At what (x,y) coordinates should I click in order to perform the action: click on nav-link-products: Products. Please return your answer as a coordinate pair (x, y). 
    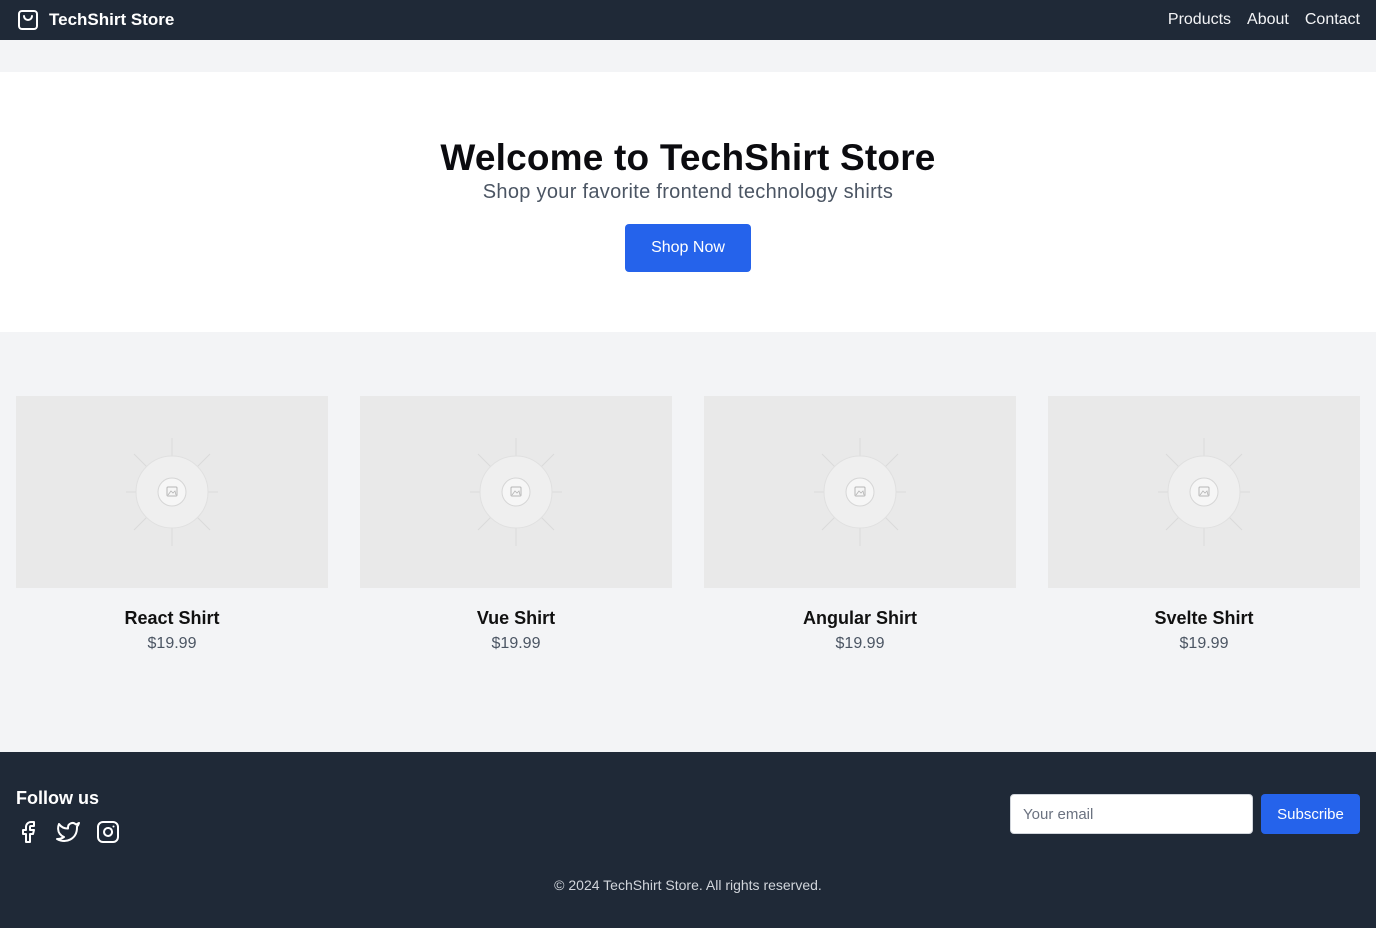
    Looking at the image, I should click on (1199, 20).